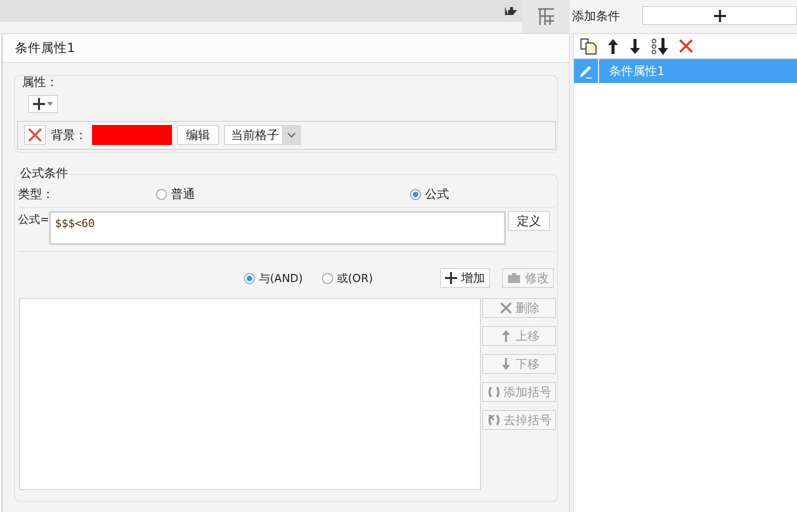 The image size is (797, 512). What do you see at coordinates (586, 71) in the screenshot?
I see `pencil-icon` at bounding box center [586, 71].